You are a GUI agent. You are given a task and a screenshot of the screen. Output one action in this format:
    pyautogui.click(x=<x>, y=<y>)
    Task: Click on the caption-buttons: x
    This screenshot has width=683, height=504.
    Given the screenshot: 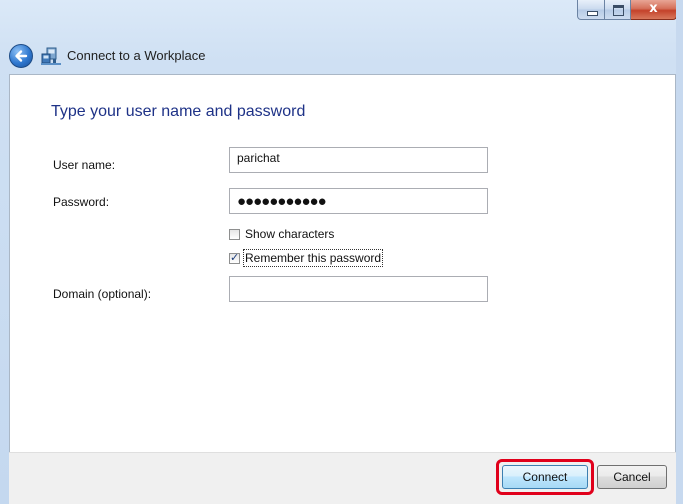 What is the action you would take?
    pyautogui.click(x=627, y=11)
    